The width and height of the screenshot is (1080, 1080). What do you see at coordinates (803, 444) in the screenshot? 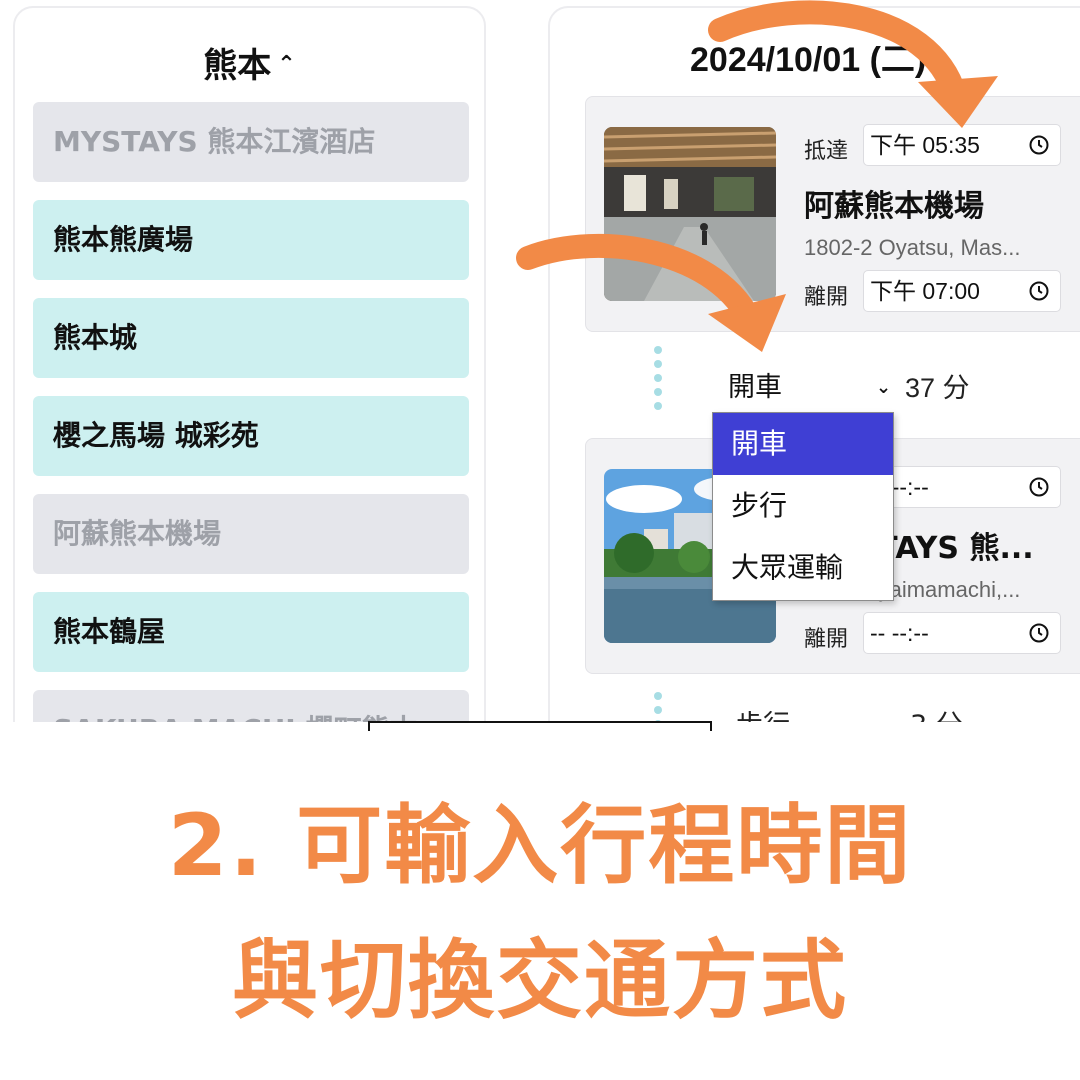
I see `transport-option-drive: 開車` at bounding box center [803, 444].